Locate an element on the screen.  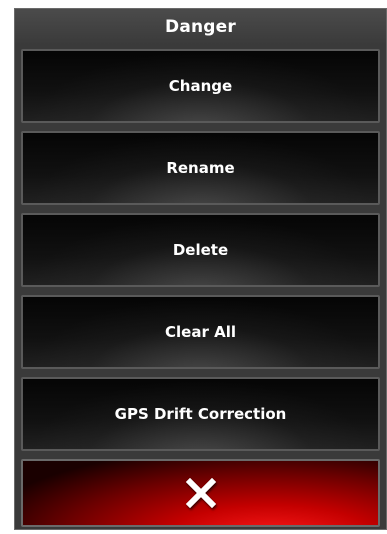
close-button is located at coordinates (200, 493).